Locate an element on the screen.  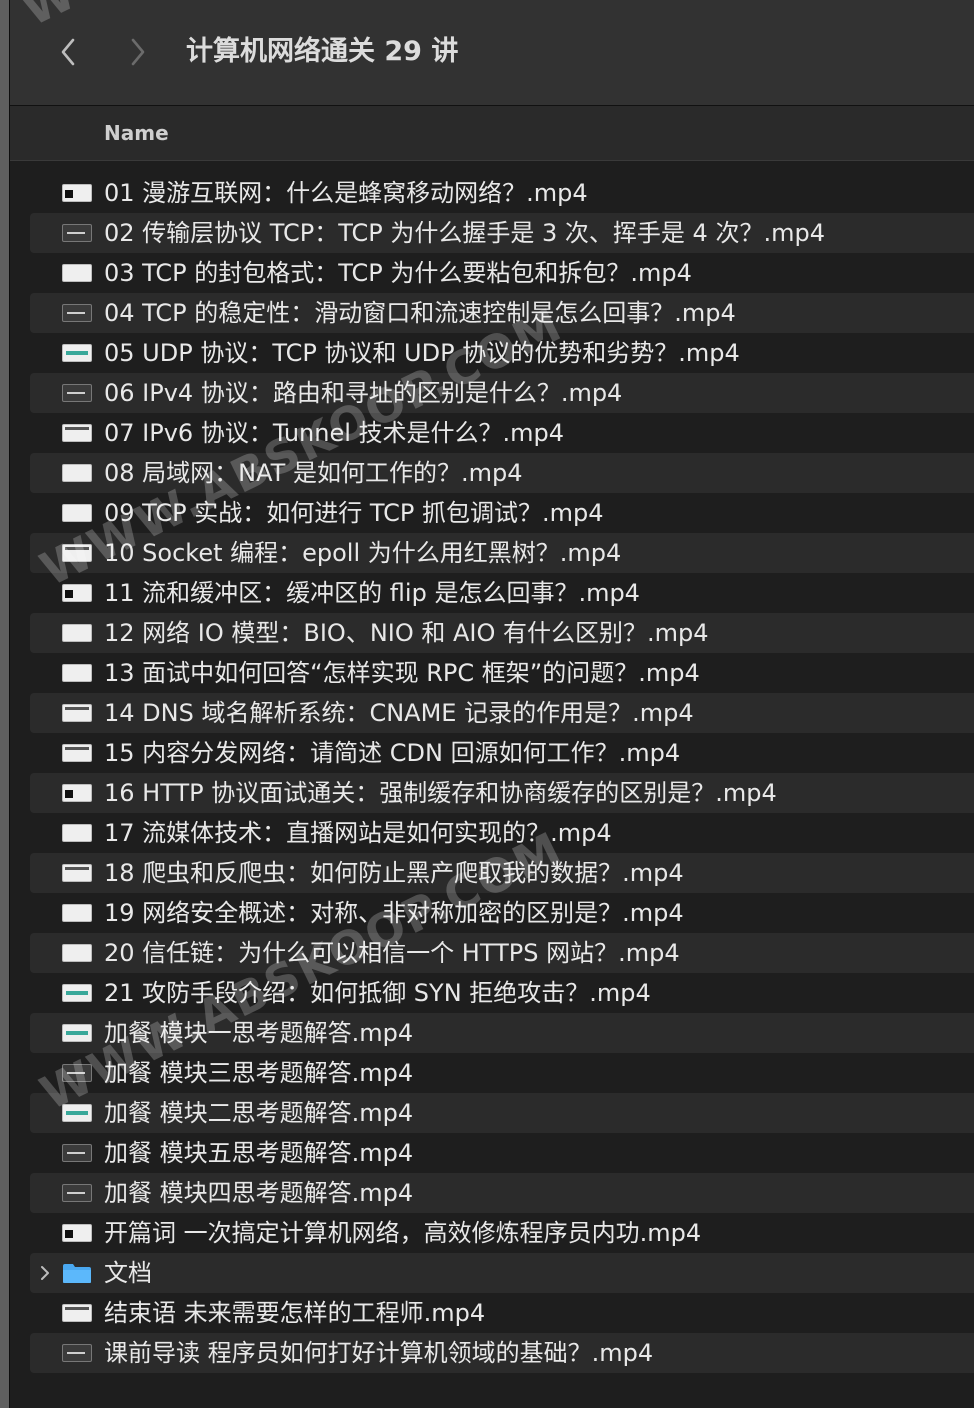
file-row: 14 DNS 域名解析系统：CNAME 记录的作用是？.mp4 is located at coordinates (502, 713).